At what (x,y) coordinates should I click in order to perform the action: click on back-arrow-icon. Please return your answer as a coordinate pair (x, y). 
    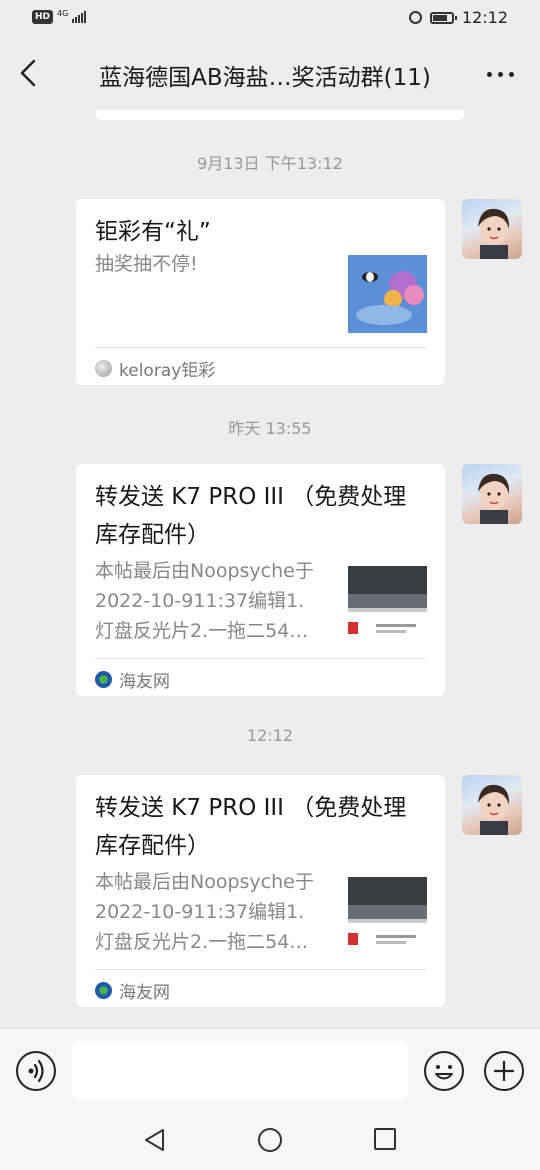
    Looking at the image, I should click on (28, 73).